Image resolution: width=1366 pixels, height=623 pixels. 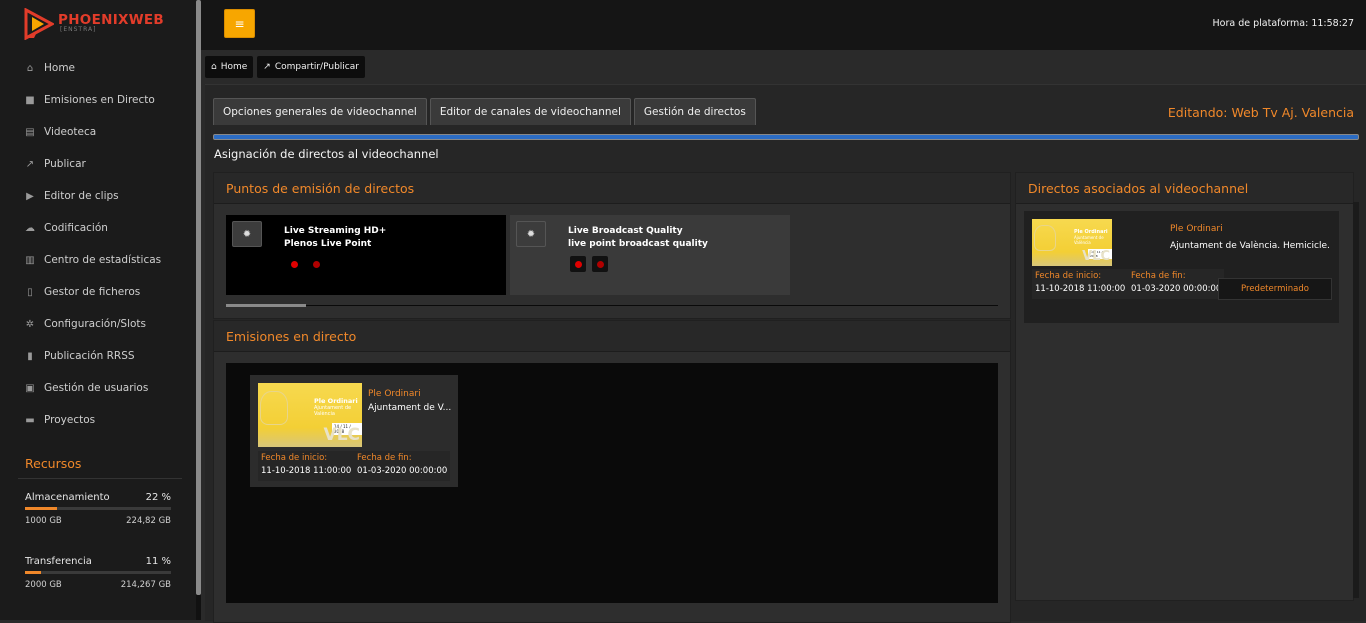 What do you see at coordinates (266, 305) in the screenshot?
I see `horizontal-scroll-thumb` at bounding box center [266, 305].